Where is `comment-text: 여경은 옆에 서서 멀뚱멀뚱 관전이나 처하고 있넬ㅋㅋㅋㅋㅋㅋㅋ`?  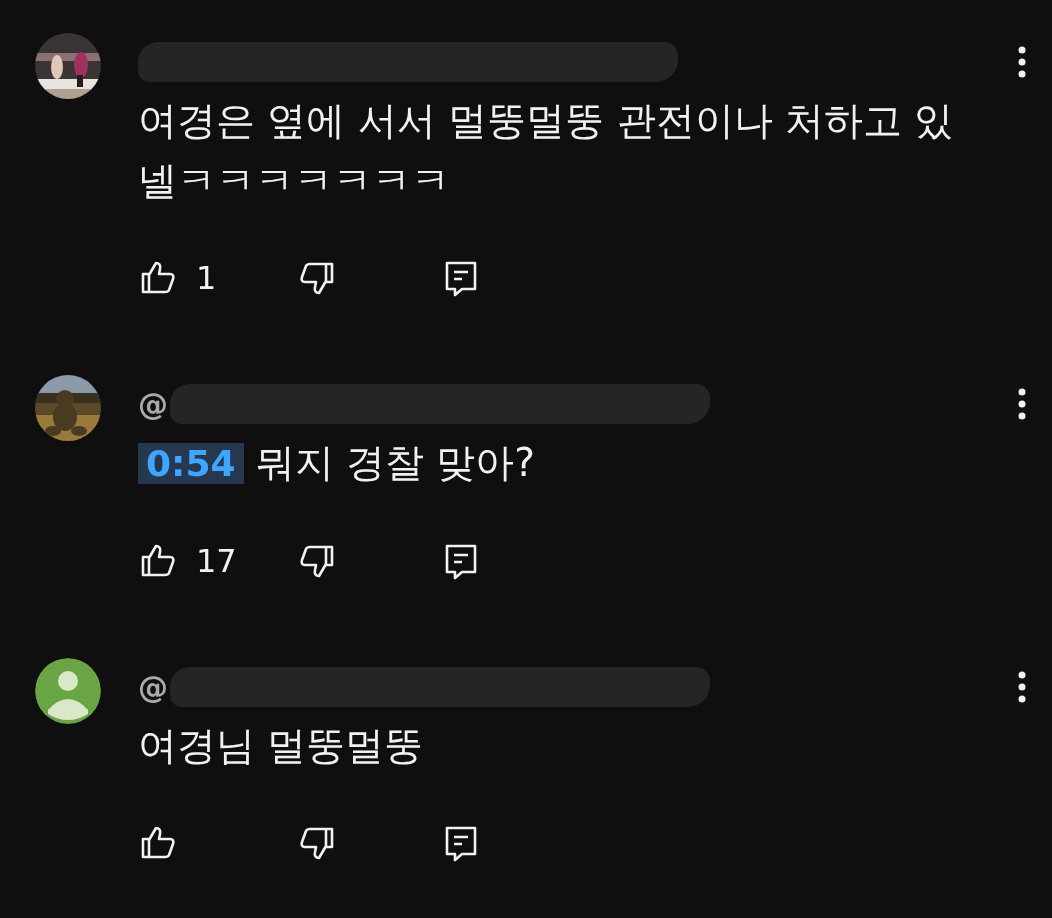
comment-text: 여경은 옆에 서서 멀뚱멀뚱 관전이나 처하고 있넬ㅋㅋㅋㅋㅋㅋㅋ is located at coordinates (546, 151).